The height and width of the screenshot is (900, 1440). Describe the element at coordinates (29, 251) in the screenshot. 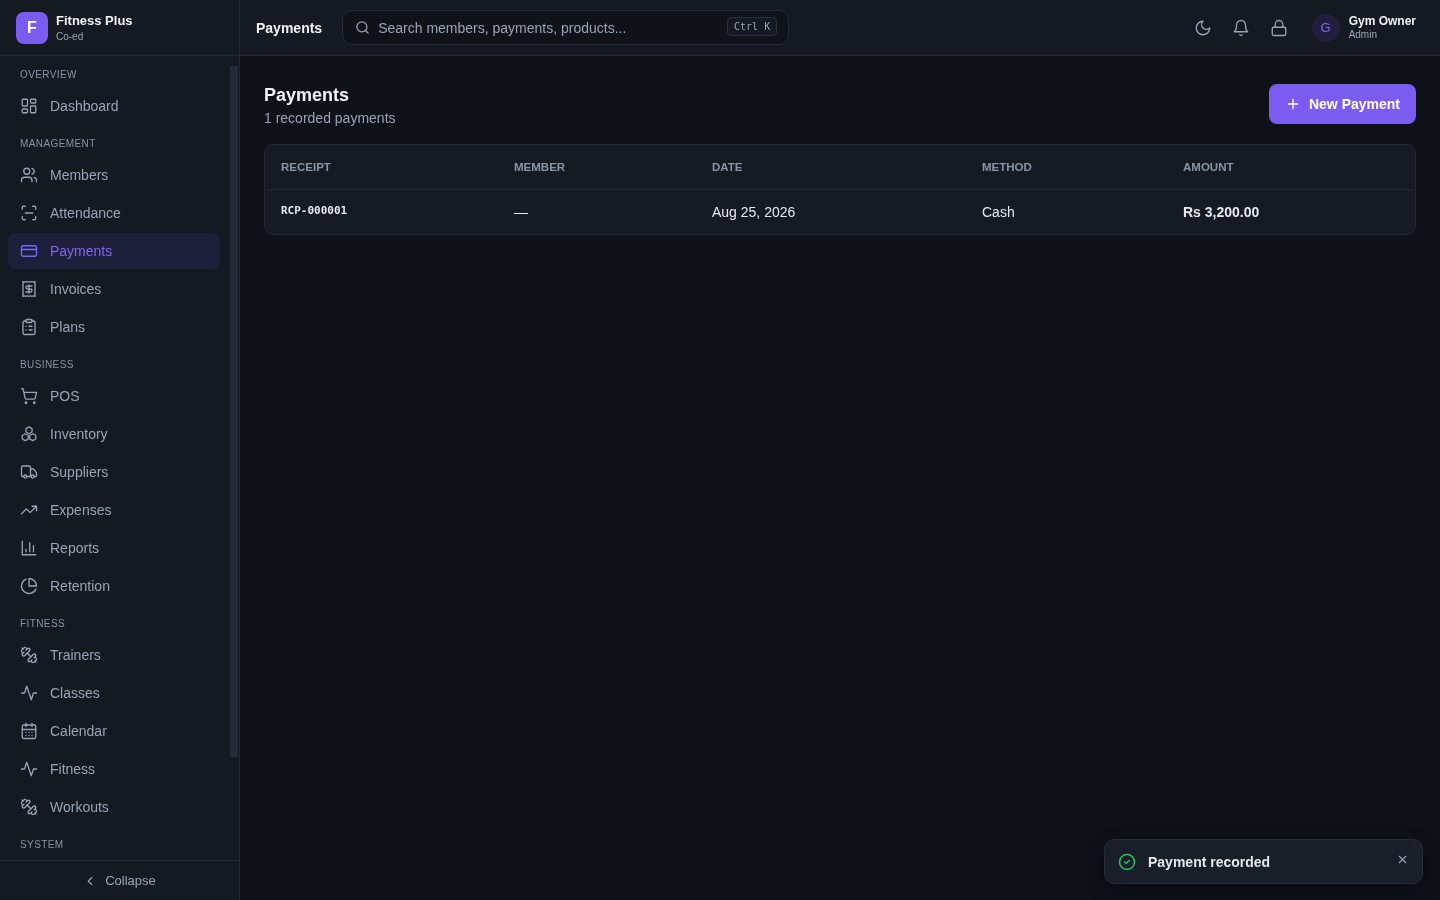

I see `credit-card-icon` at that location.